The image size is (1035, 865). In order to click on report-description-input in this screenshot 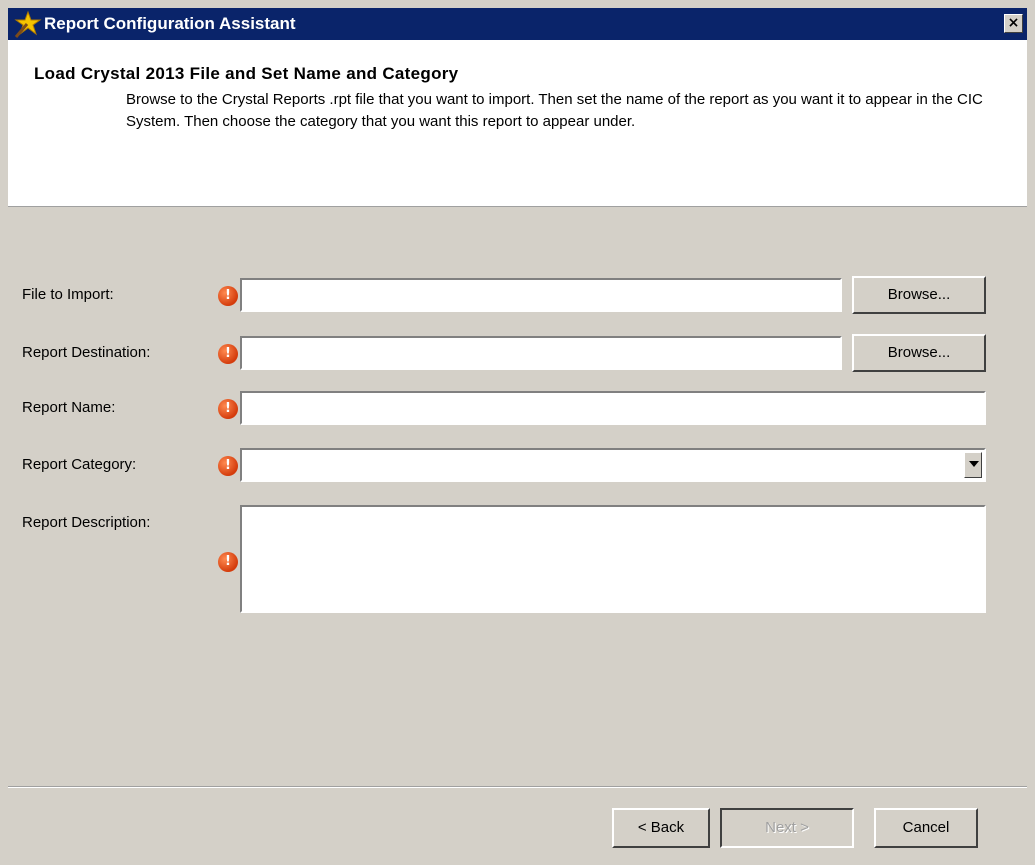, I will do `click(613, 559)`.